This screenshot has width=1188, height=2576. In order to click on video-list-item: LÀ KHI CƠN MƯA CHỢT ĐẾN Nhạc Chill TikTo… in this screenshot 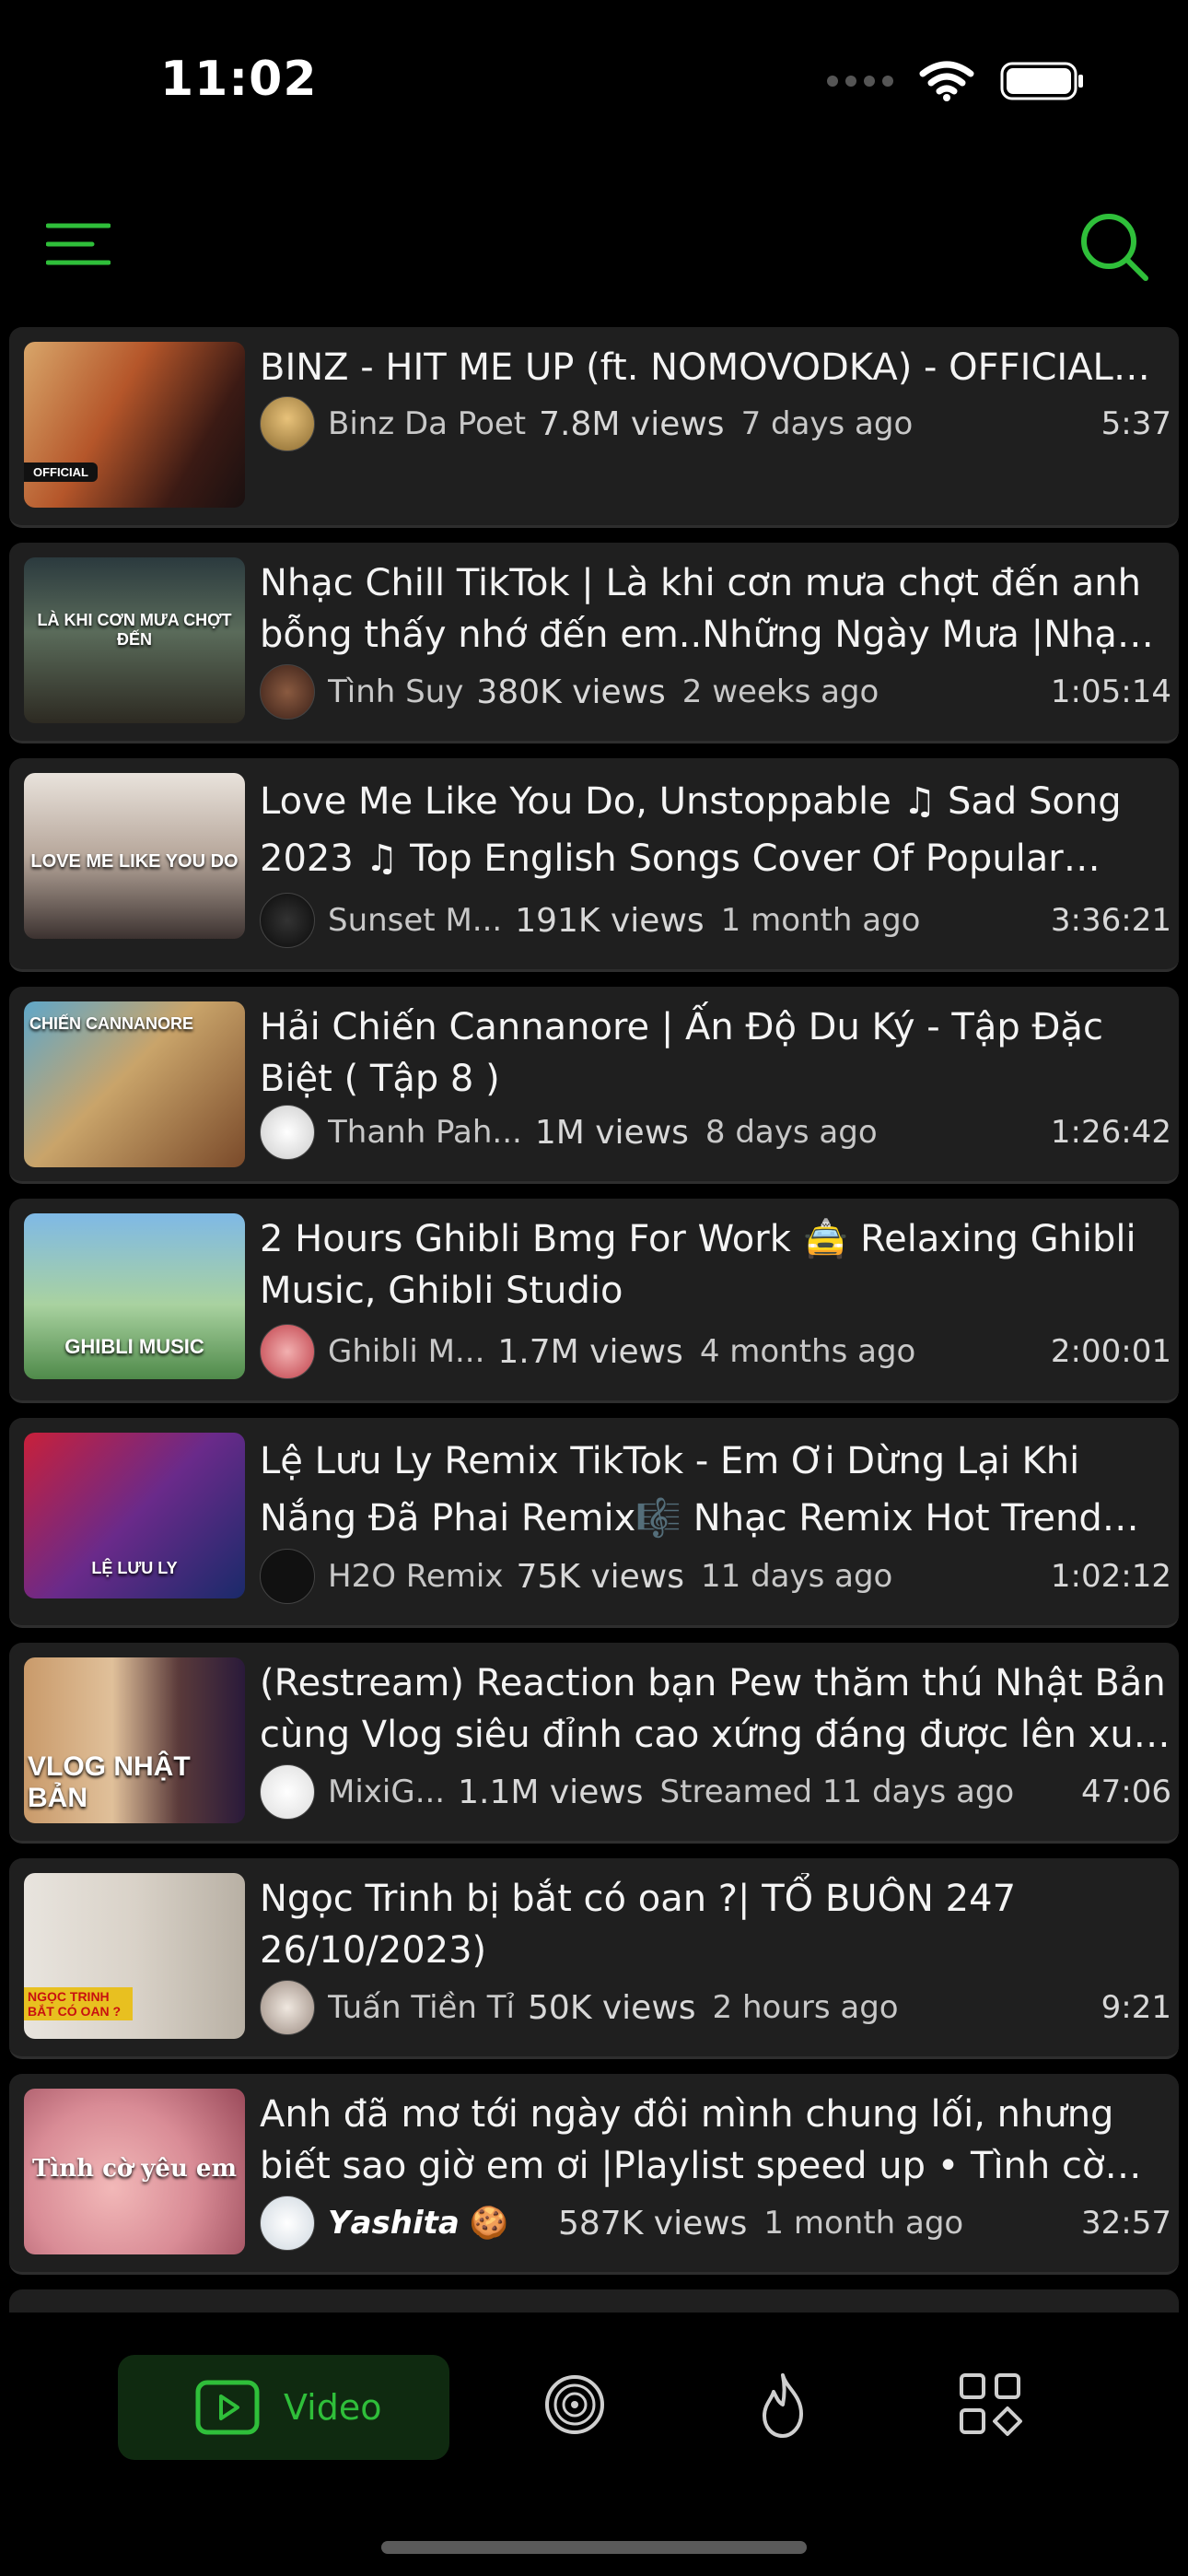, I will do `click(594, 643)`.